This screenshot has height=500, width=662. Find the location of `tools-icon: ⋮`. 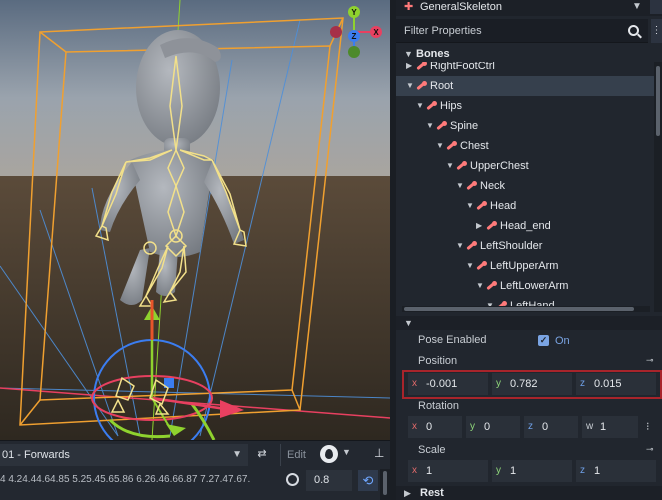

tools-icon: ⋮ is located at coordinates (656, 31).